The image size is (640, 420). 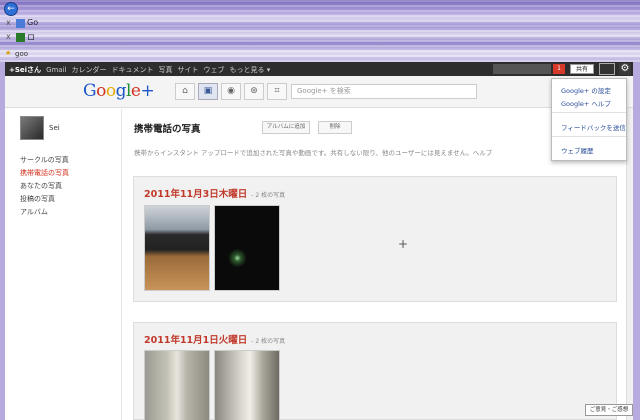 What do you see at coordinates (629, 264) in the screenshot?
I see `page-scrollbar` at bounding box center [629, 264].